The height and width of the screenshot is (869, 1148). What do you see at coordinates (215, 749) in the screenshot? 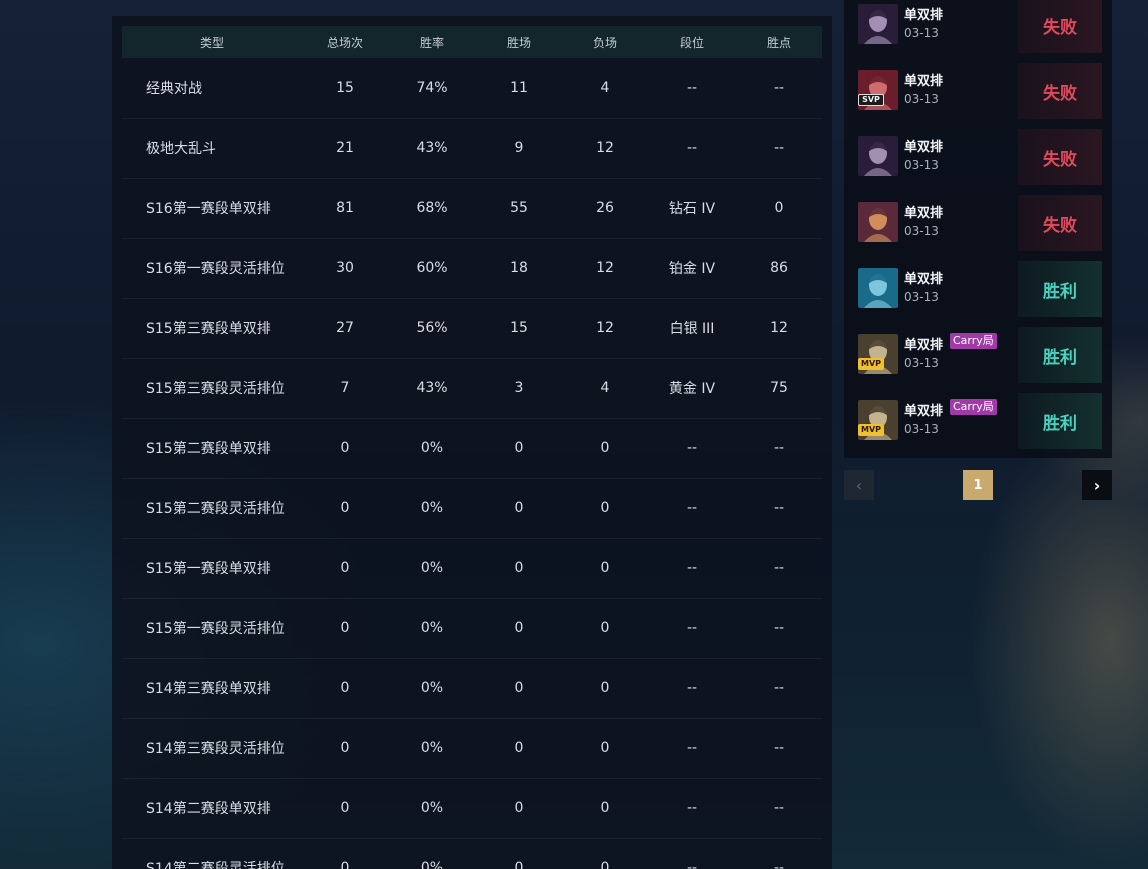
I see `row-type: S14第三赛段灵活排位` at bounding box center [215, 749].